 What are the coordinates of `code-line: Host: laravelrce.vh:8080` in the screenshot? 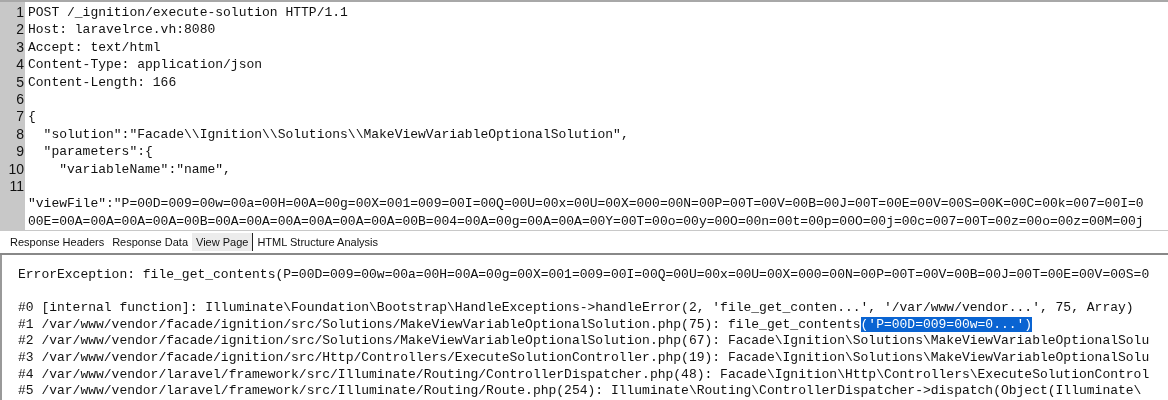 It's located at (122, 30).